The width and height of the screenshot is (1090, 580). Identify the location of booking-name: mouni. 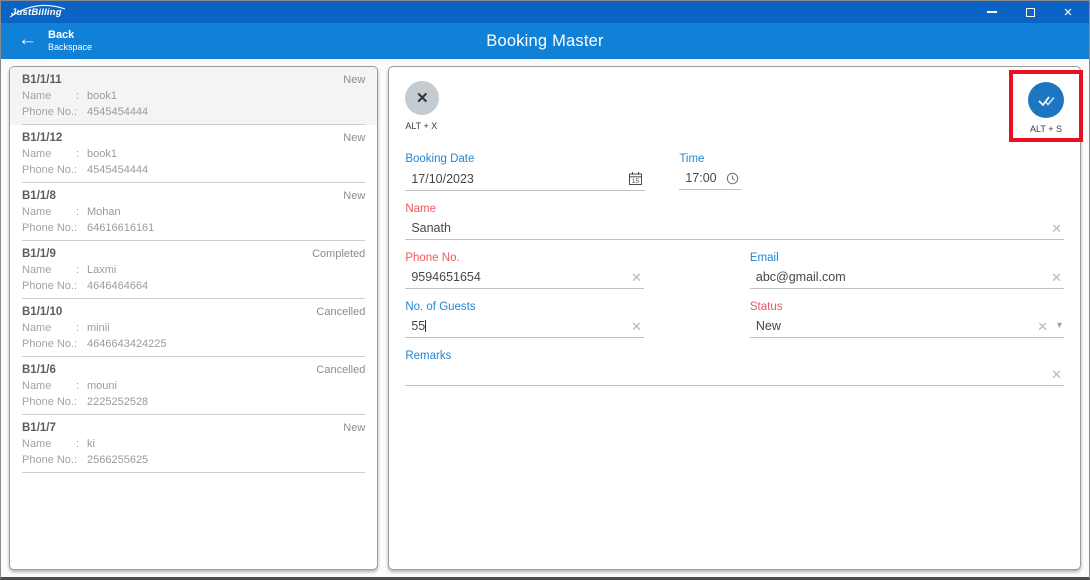
(102, 386).